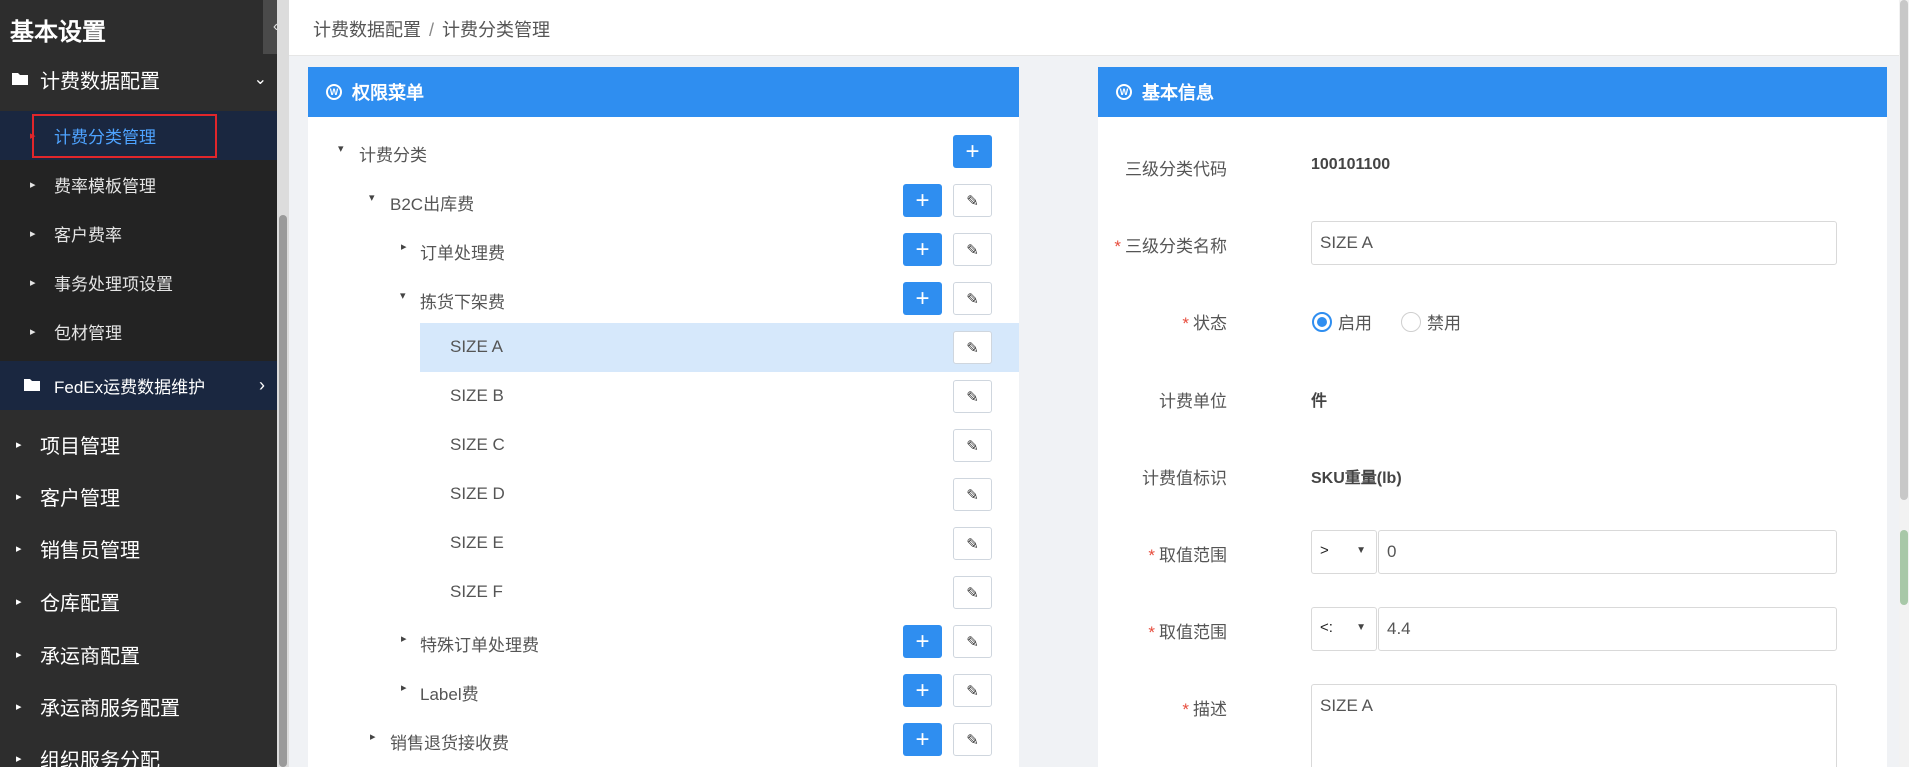 The height and width of the screenshot is (767, 1909). I want to click on panel-title: 基本信息, so click(1178, 93).